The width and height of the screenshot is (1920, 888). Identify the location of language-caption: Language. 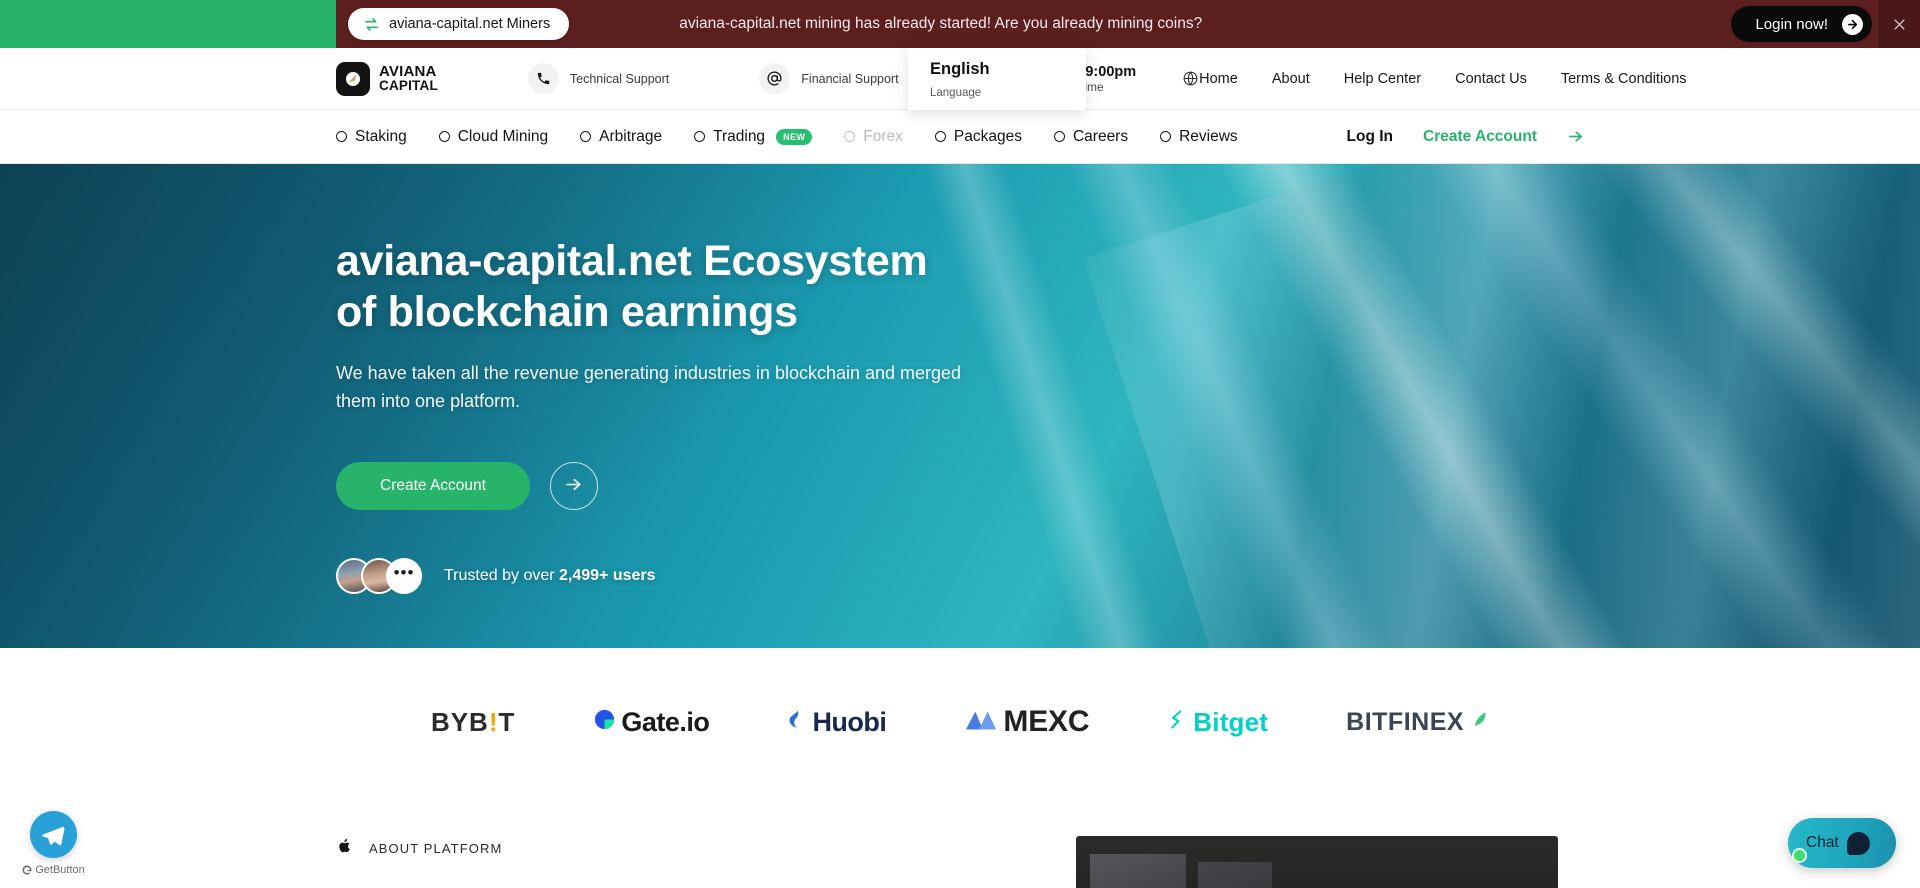
(956, 93).